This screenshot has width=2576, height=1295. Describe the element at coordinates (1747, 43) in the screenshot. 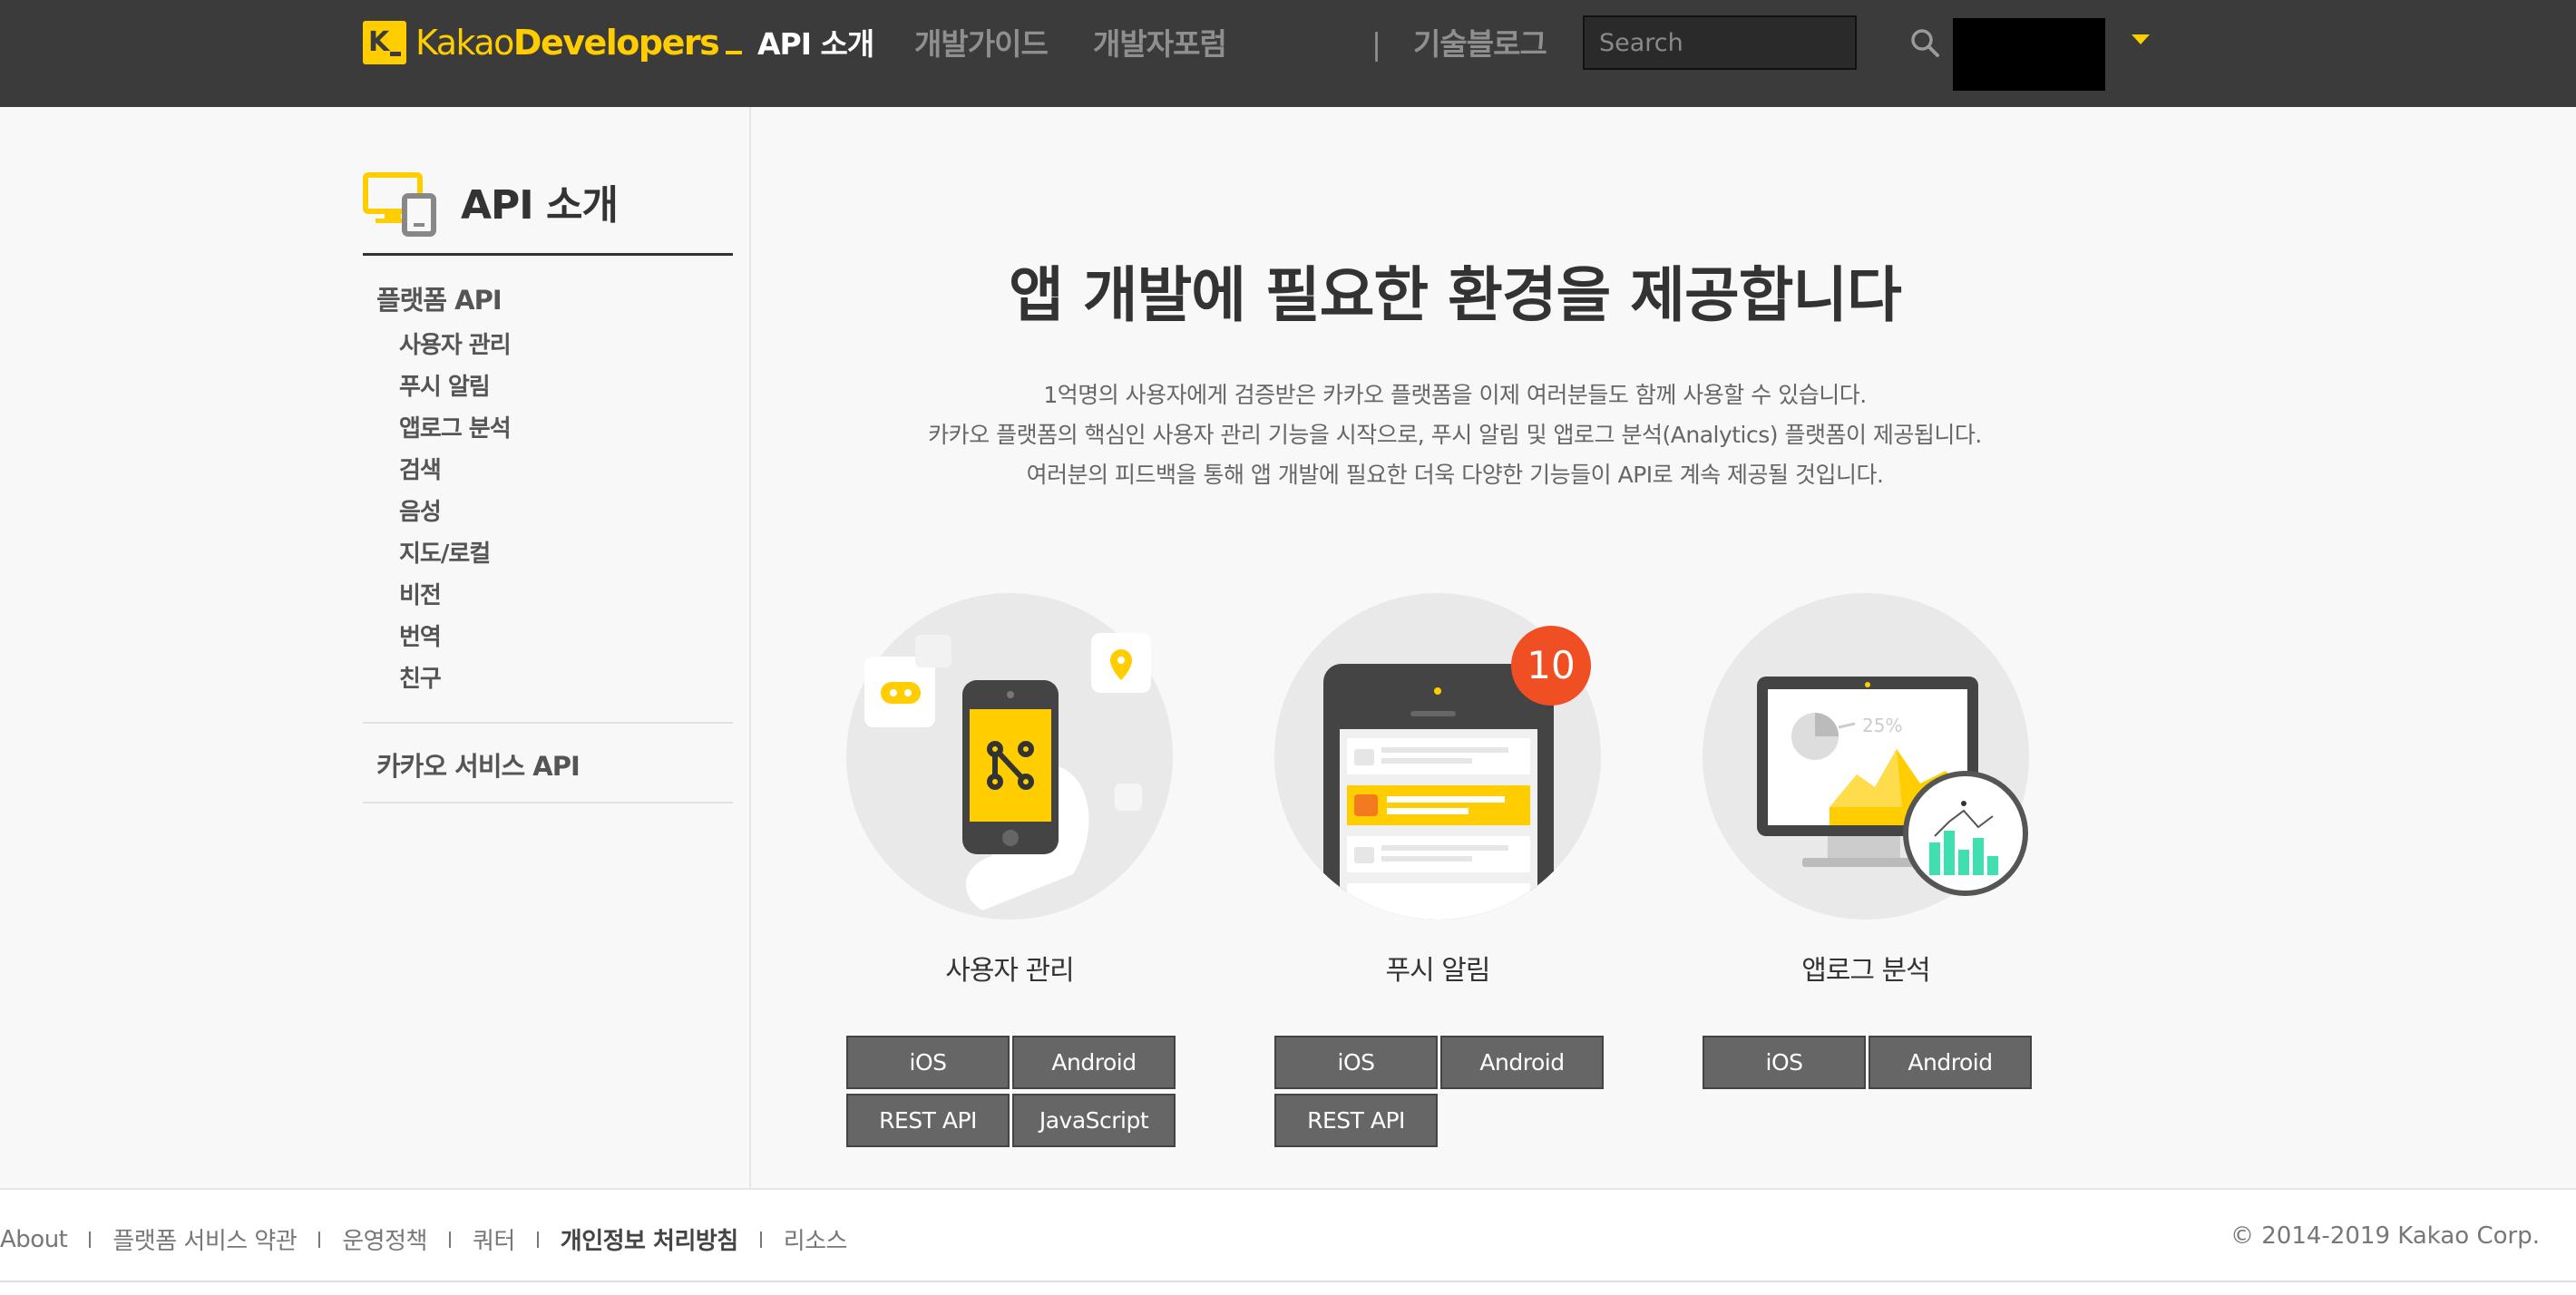

I see `search-input` at that location.